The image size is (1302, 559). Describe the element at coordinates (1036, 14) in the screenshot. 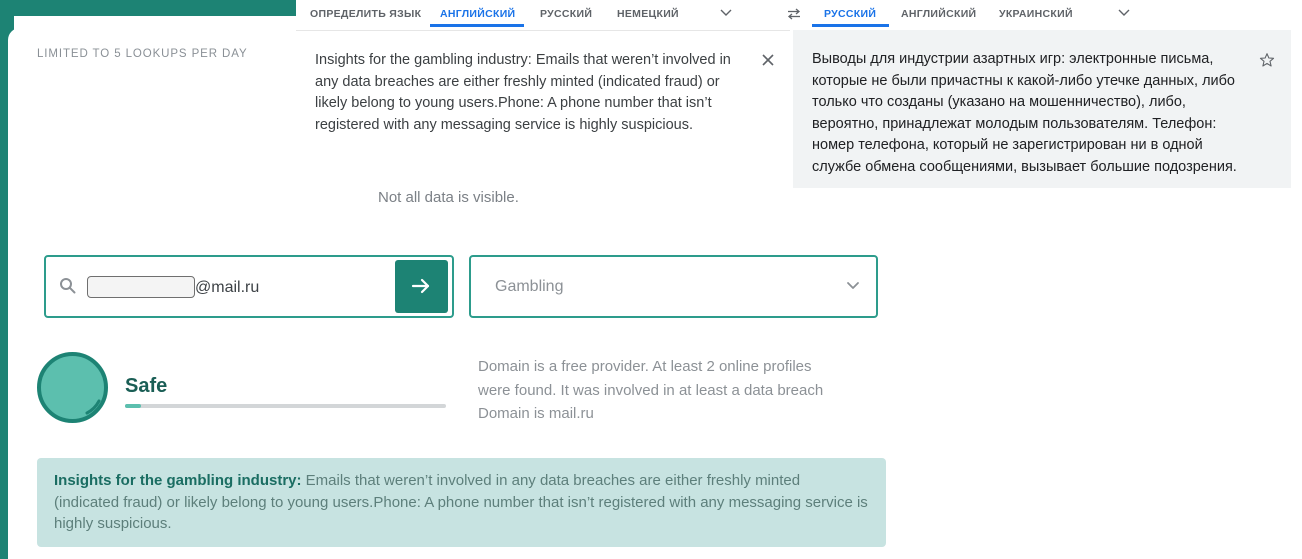

I see `target-tab-ukrainian: УКРАИНСКИЙ` at that location.